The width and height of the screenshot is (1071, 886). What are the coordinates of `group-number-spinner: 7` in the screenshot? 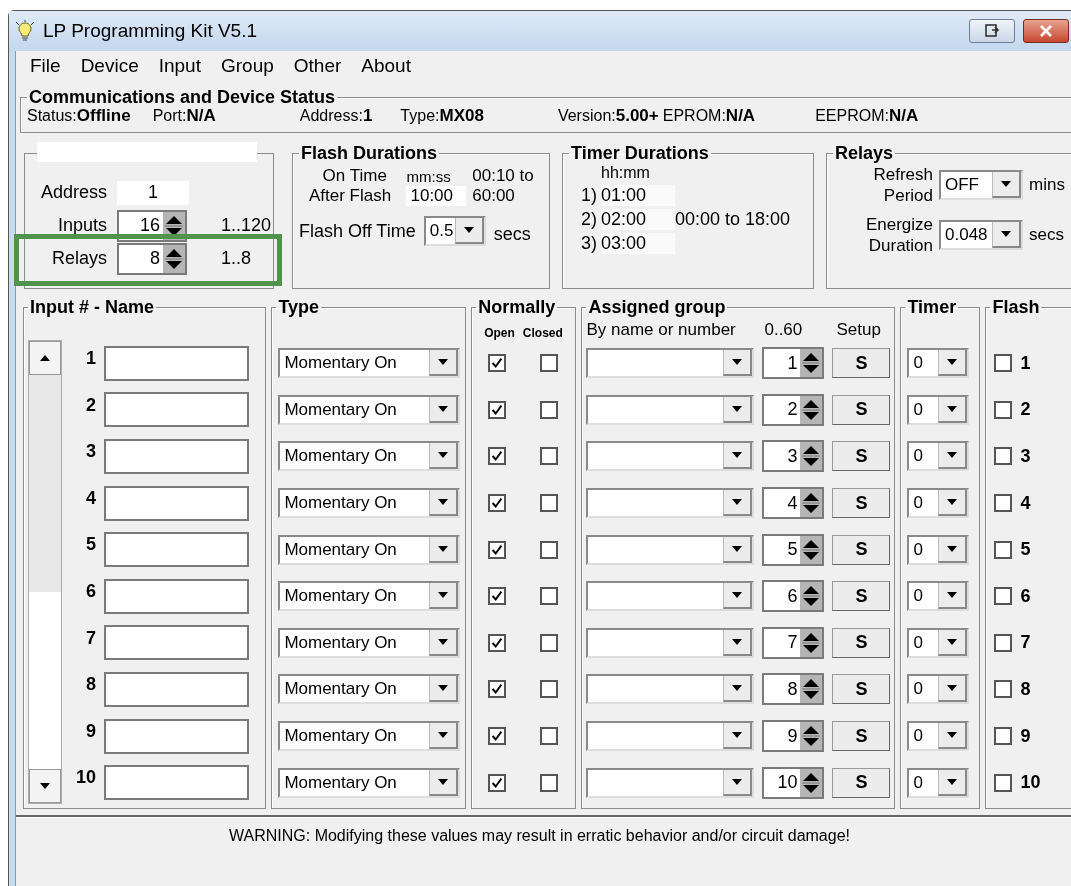 It's located at (793, 642).